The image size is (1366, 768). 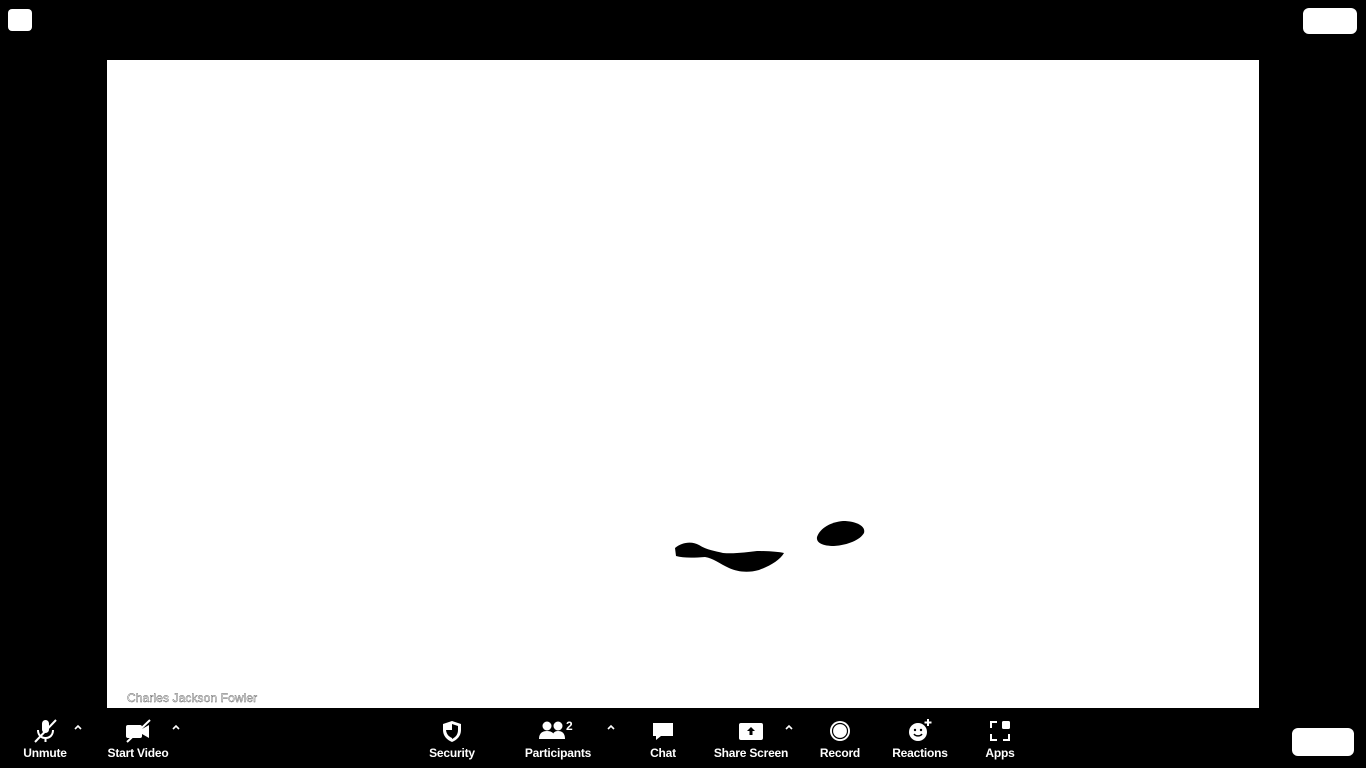 What do you see at coordinates (729, 557) in the screenshot?
I see `video-shape-left` at bounding box center [729, 557].